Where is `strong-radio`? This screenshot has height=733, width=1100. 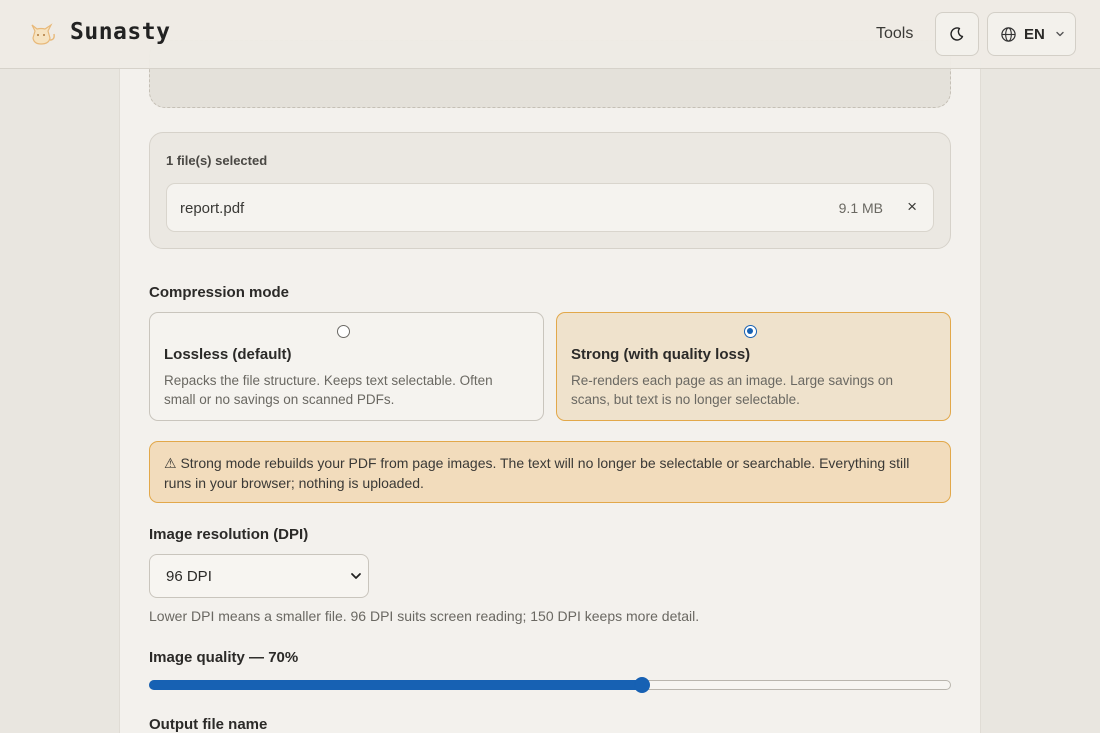 strong-radio is located at coordinates (750, 331).